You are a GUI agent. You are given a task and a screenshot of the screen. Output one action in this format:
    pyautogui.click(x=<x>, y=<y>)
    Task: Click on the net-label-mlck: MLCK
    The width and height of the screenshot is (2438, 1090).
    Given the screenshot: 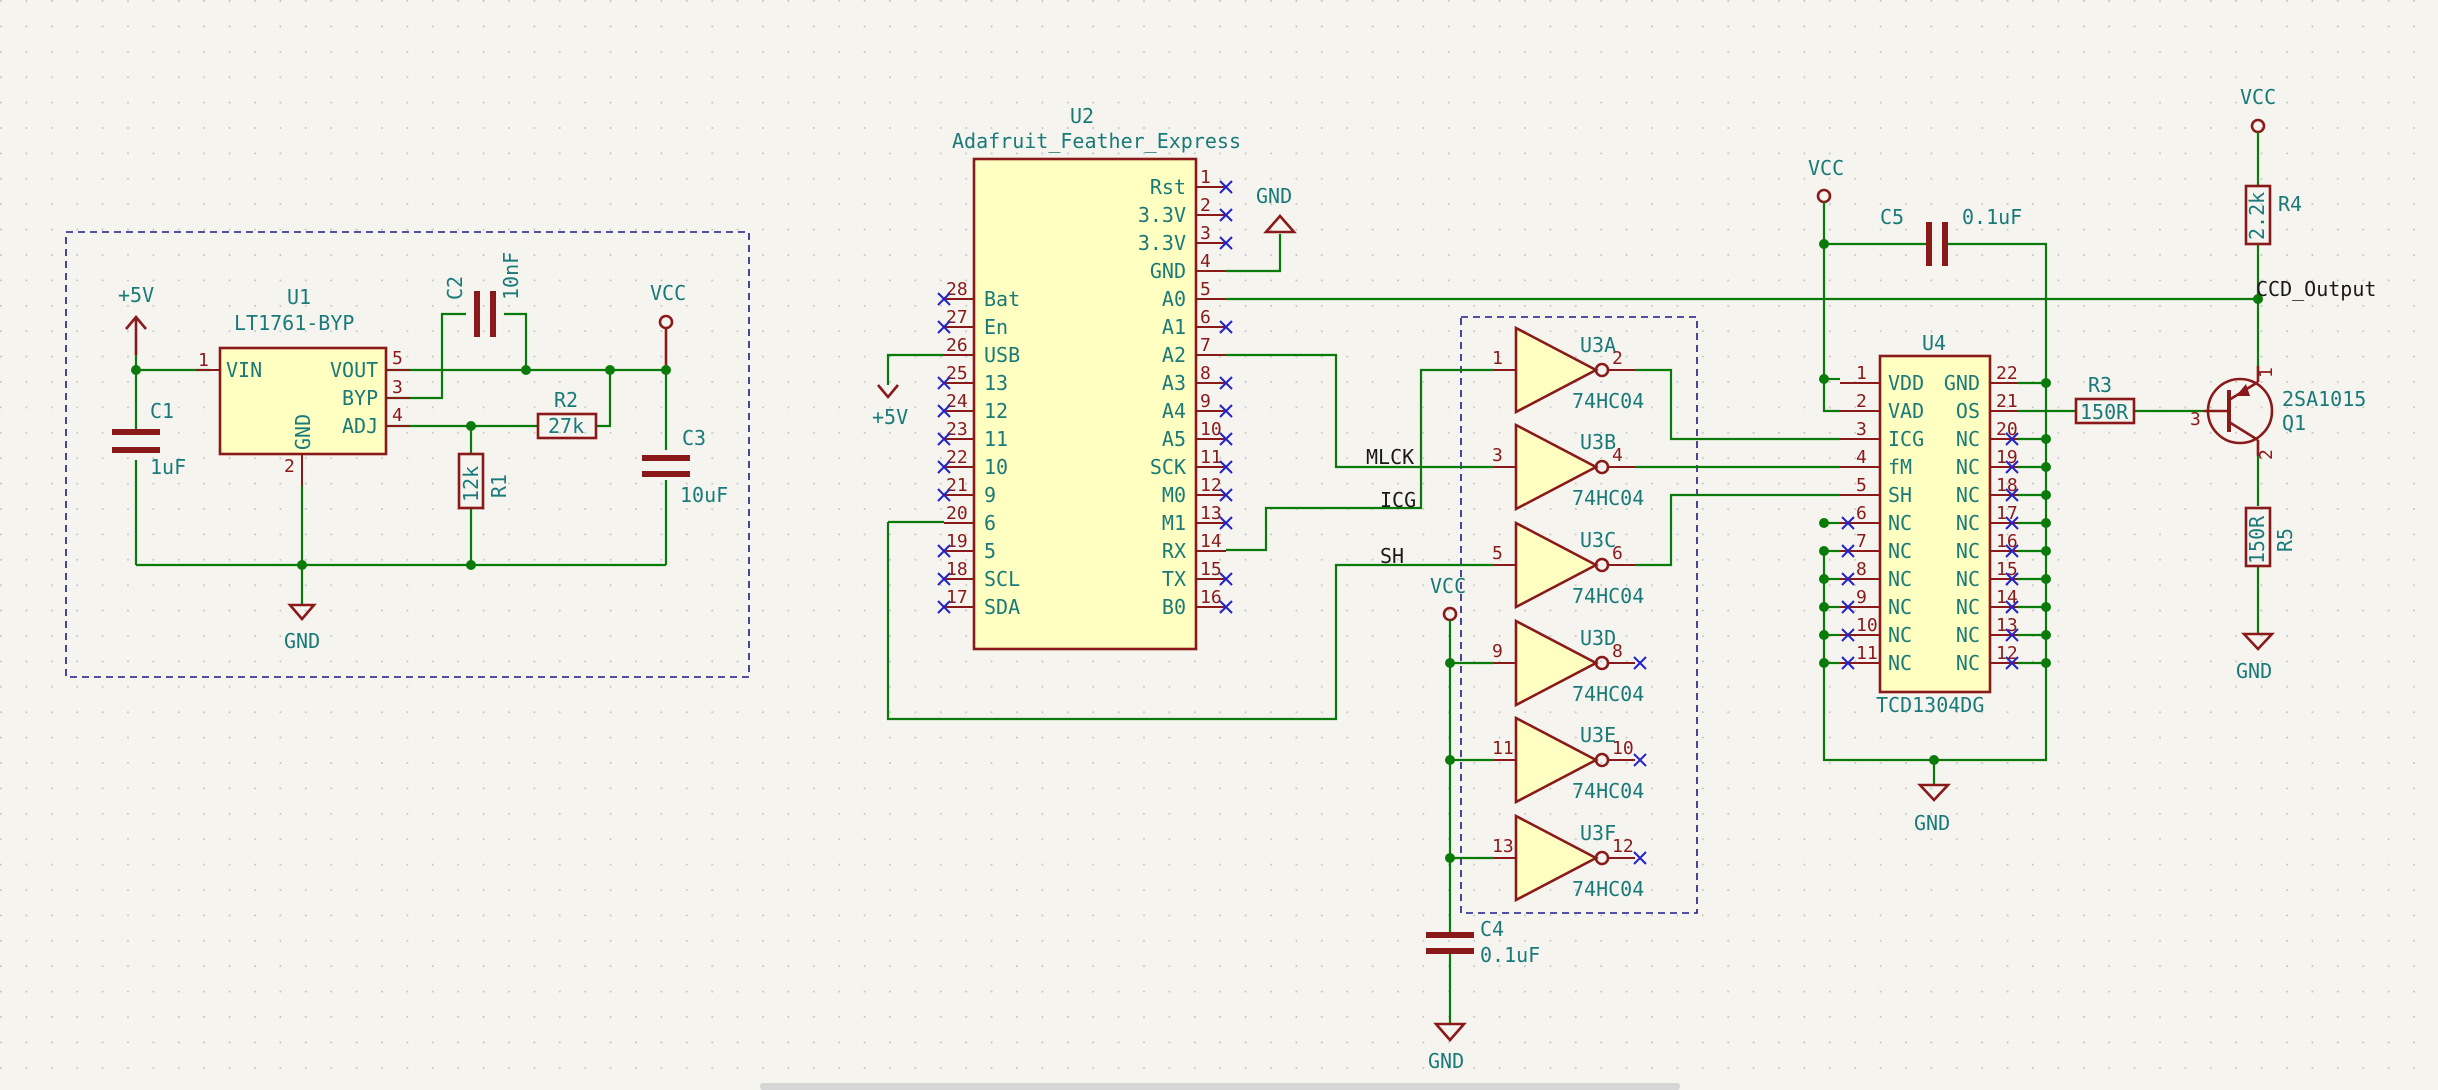 What is the action you would take?
    pyautogui.click(x=1390, y=457)
    